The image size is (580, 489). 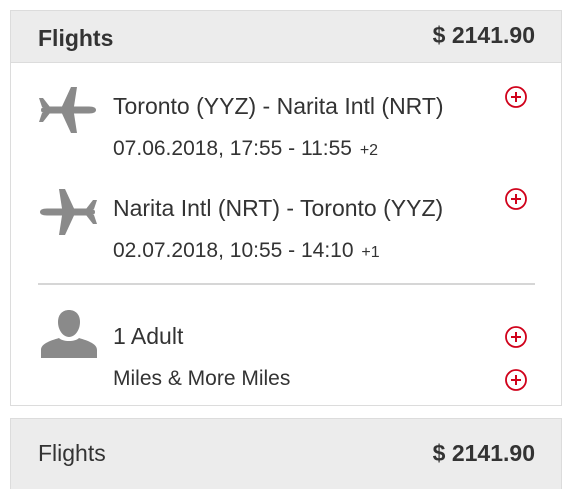 I want to click on price-summary: Flights $ 2141.90, so click(x=286, y=453).